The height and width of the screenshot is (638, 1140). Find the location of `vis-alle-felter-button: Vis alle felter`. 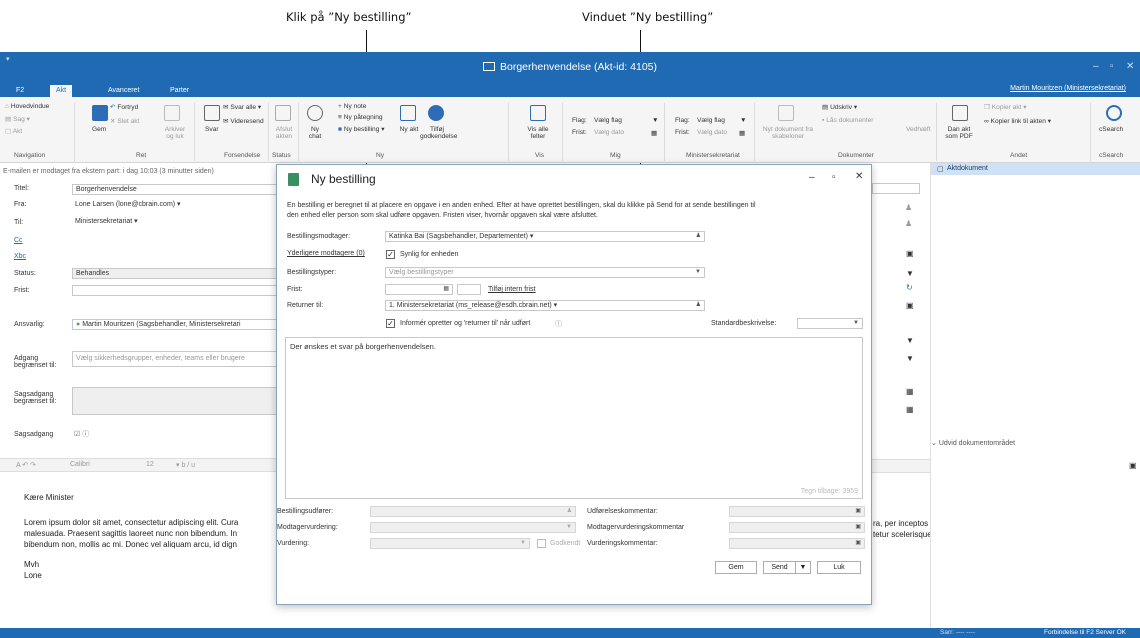

vis-alle-felter-button: Vis alle felter is located at coordinates (538, 133).